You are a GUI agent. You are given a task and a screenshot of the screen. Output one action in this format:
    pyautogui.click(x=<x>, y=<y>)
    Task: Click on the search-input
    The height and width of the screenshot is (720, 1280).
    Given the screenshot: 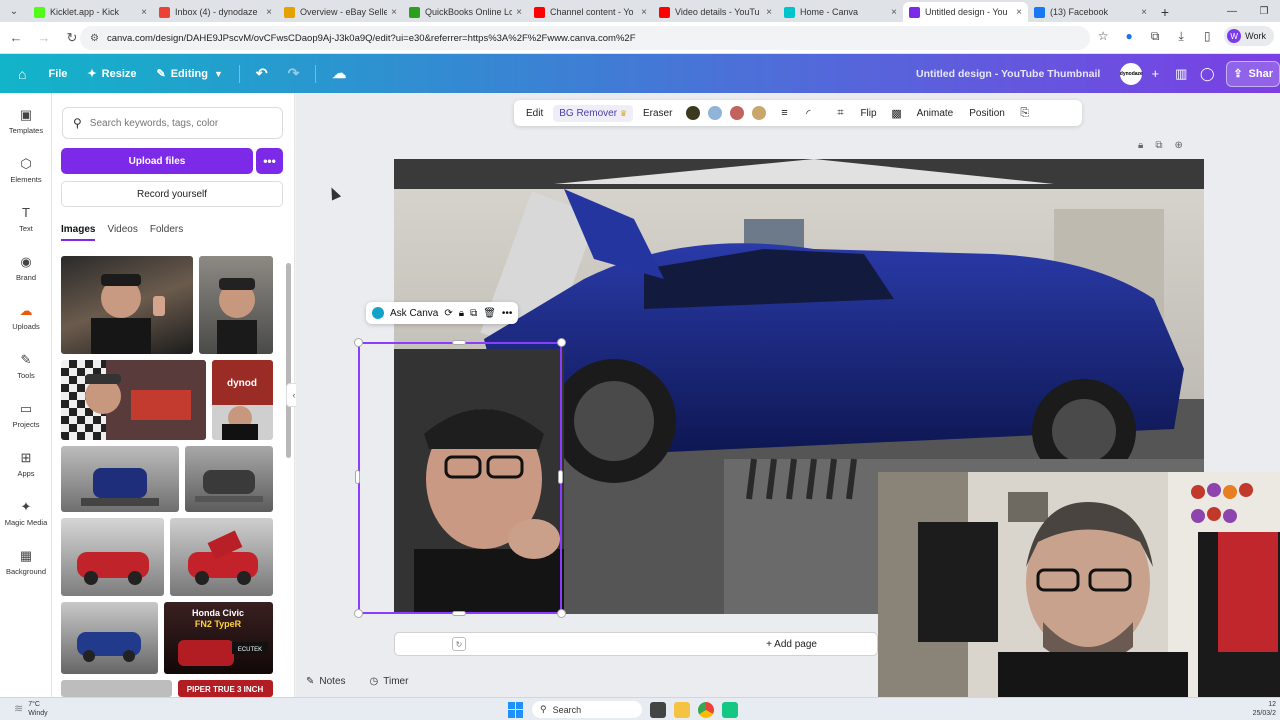 What is the action you would take?
    pyautogui.click(x=174, y=123)
    